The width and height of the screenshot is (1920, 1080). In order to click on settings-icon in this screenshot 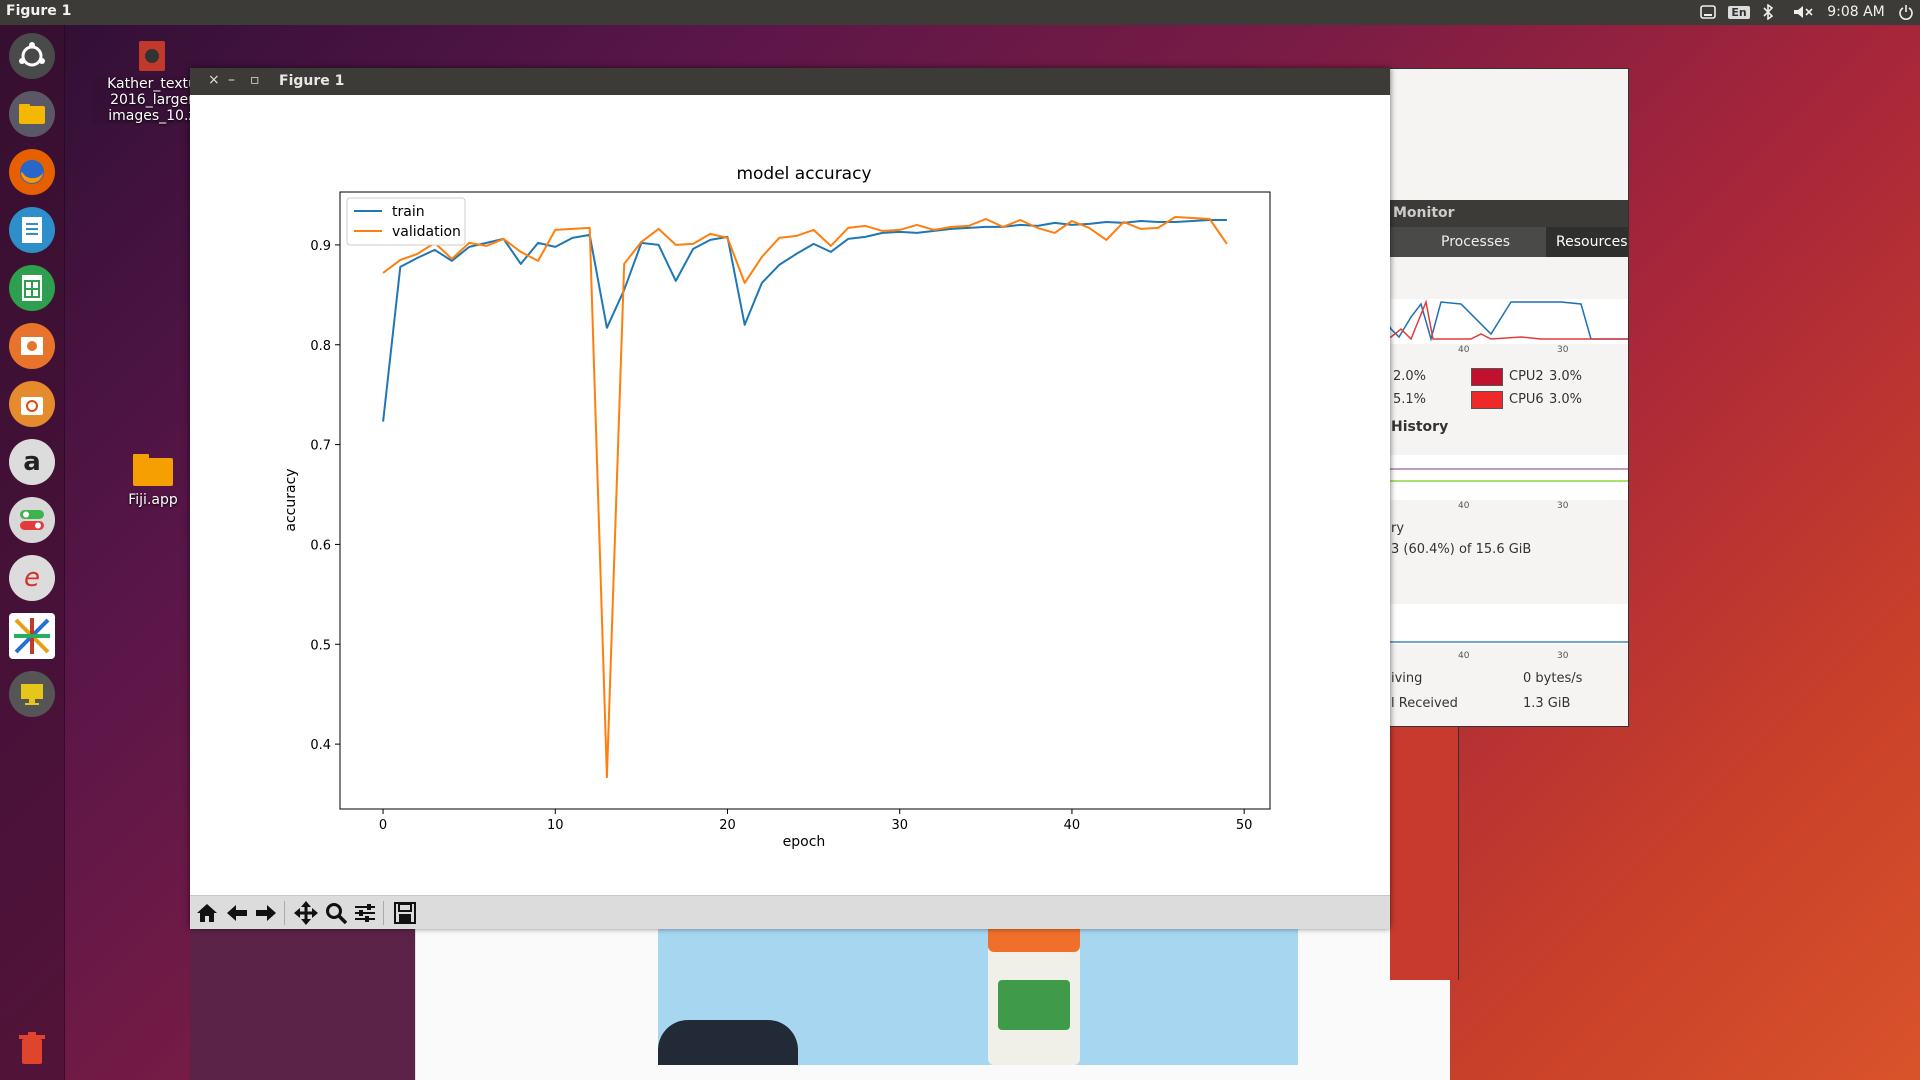, I will do `click(32, 520)`.